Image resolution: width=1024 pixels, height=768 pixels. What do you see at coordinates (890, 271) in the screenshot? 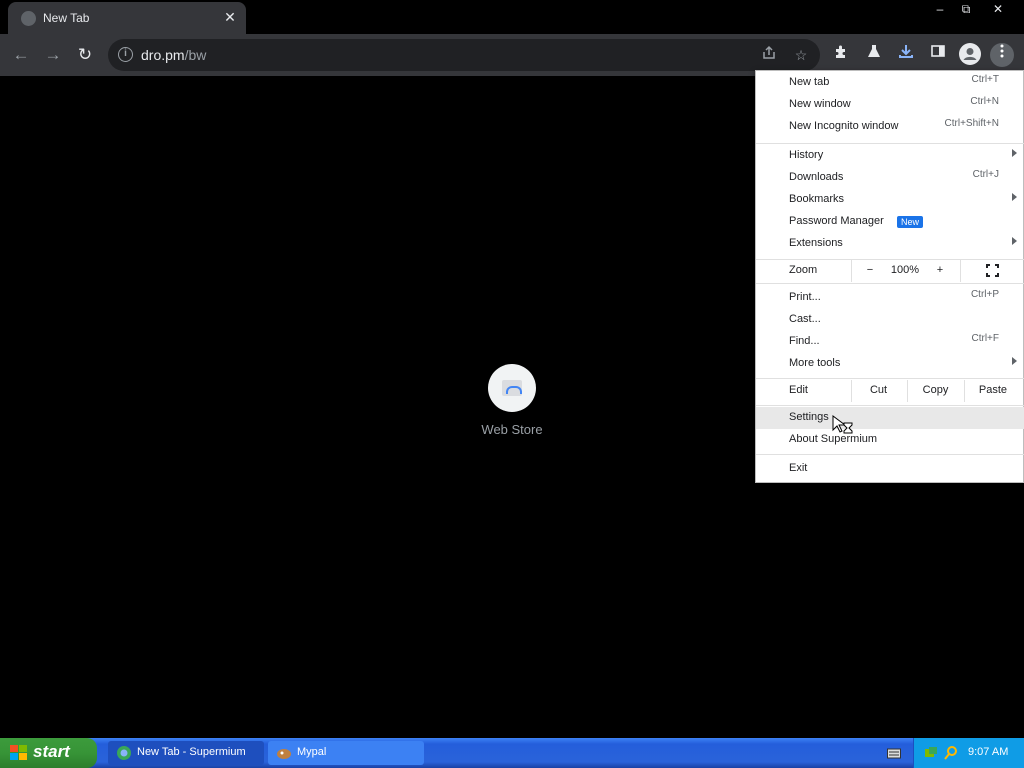
I see `menu-row-zoom: Zoom − 100% +` at bounding box center [890, 271].